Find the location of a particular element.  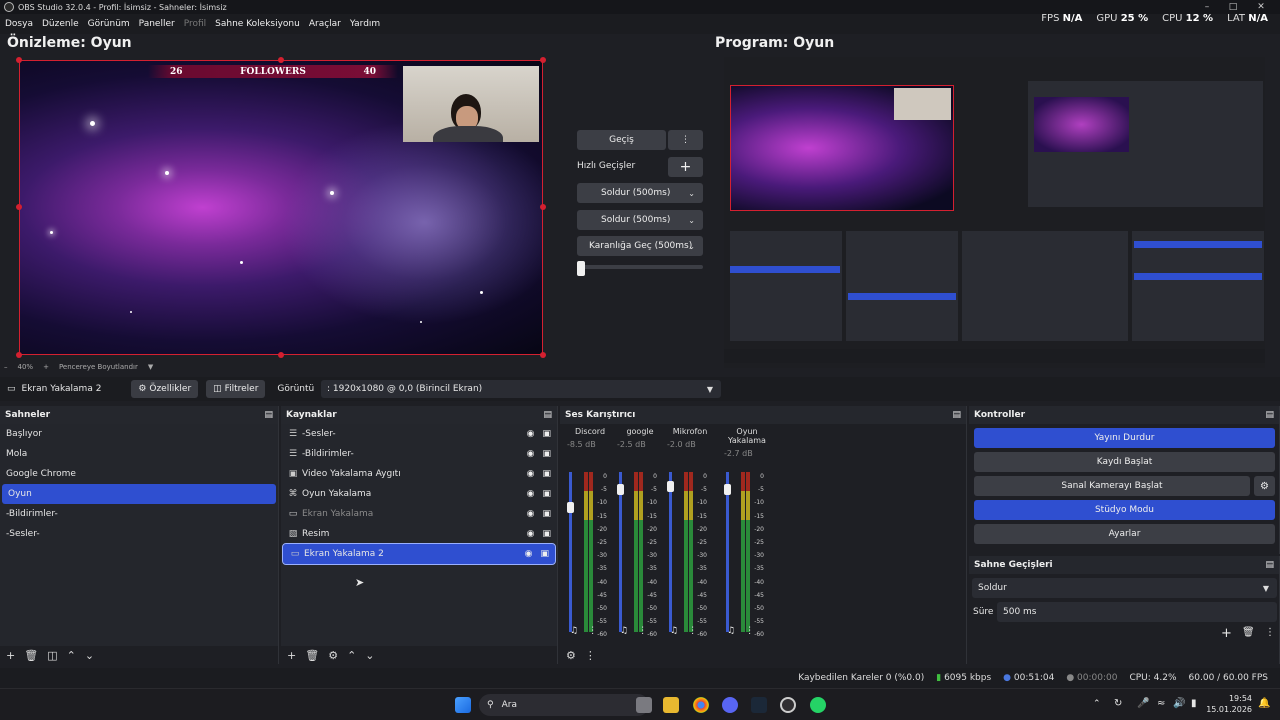

add-icon: + is located at coordinates (685, 167).